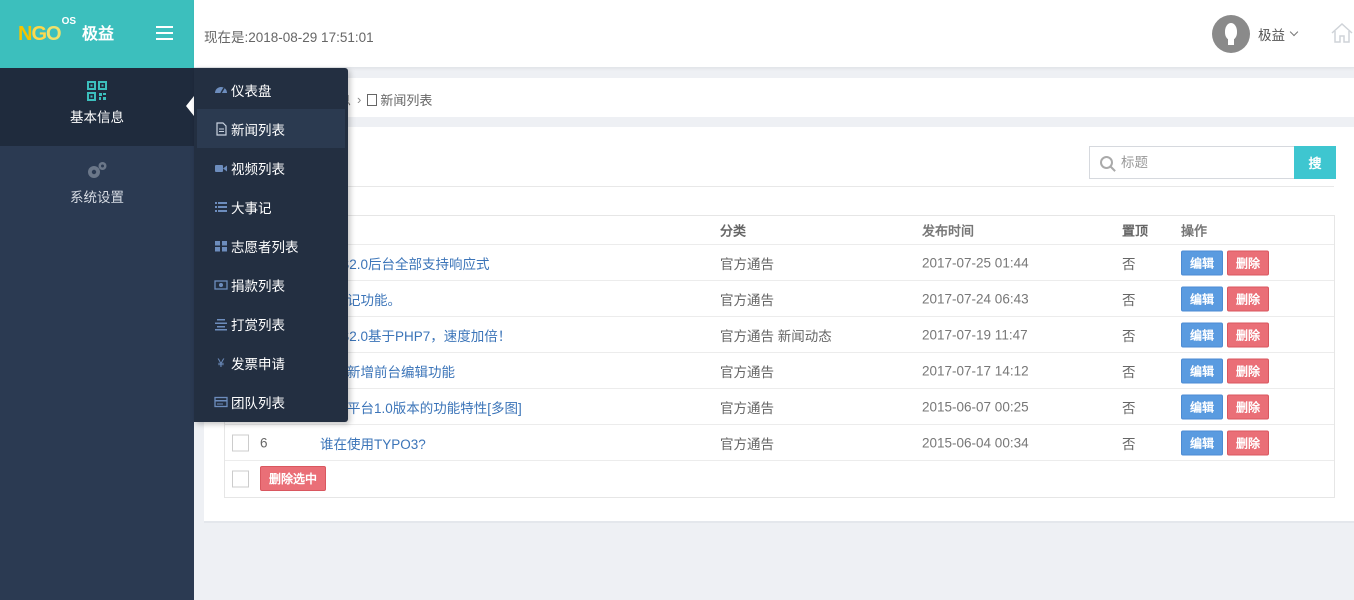 The height and width of the screenshot is (600, 1354). I want to click on video-icon, so click(221, 168).